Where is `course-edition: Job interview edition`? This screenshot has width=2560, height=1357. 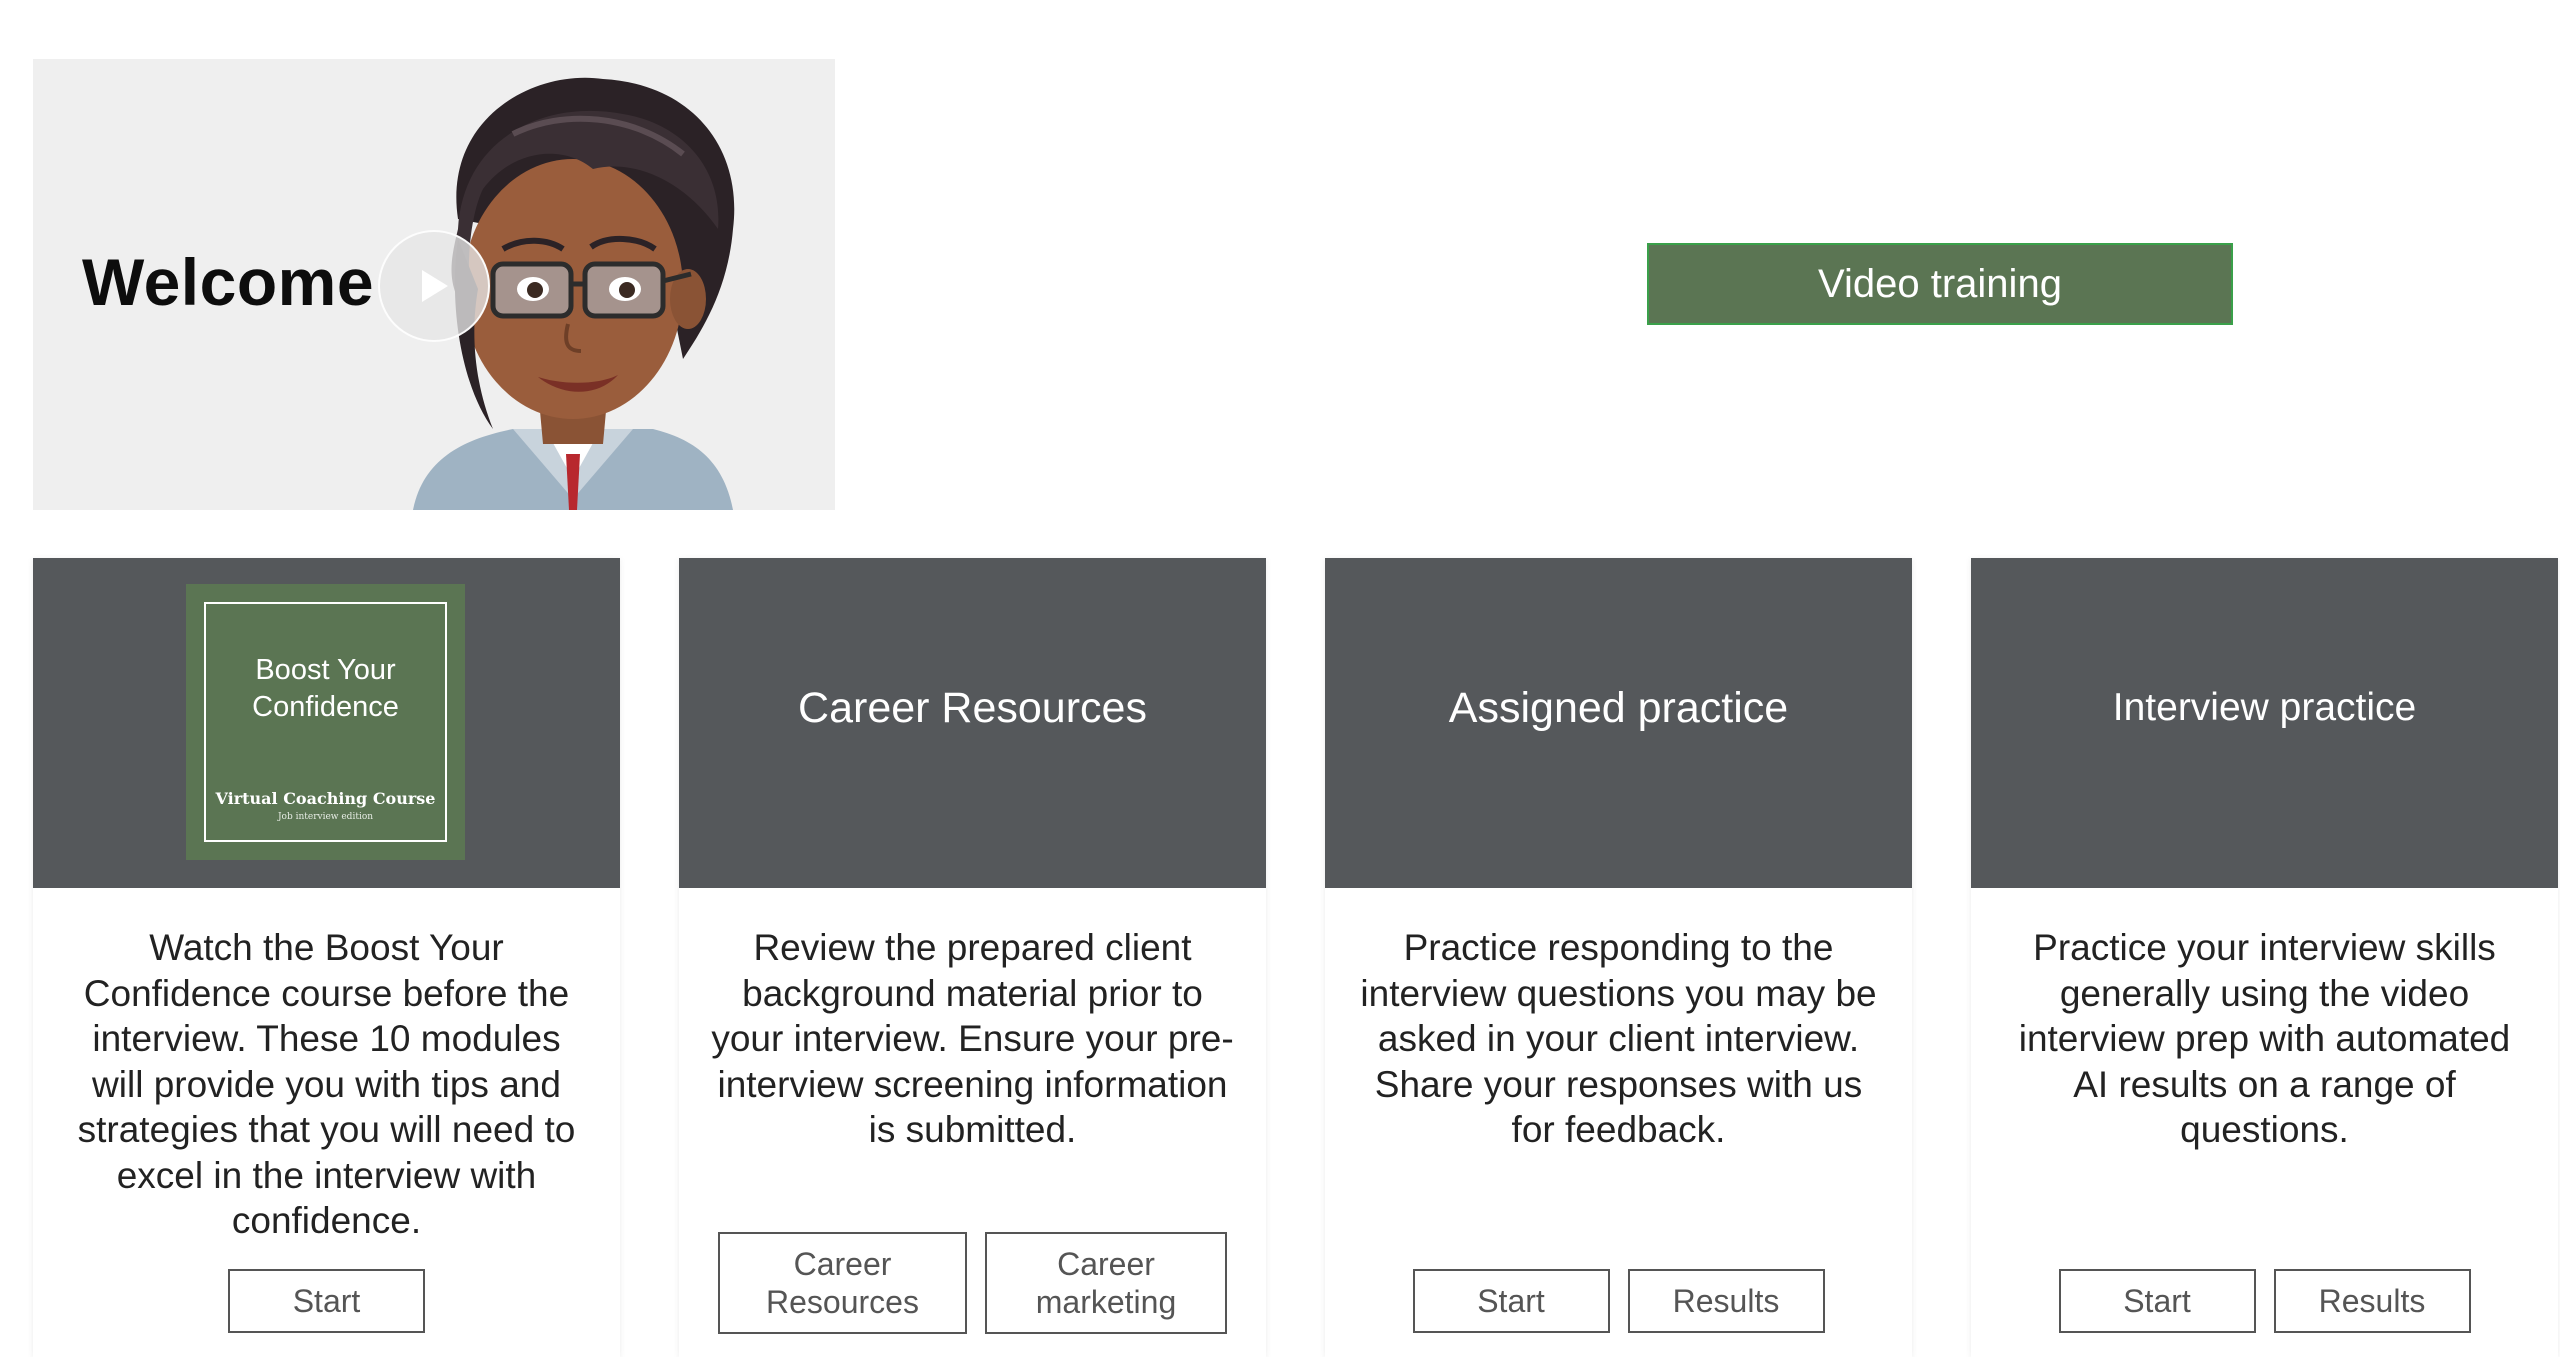
course-edition: Job interview edition is located at coordinates (325, 817).